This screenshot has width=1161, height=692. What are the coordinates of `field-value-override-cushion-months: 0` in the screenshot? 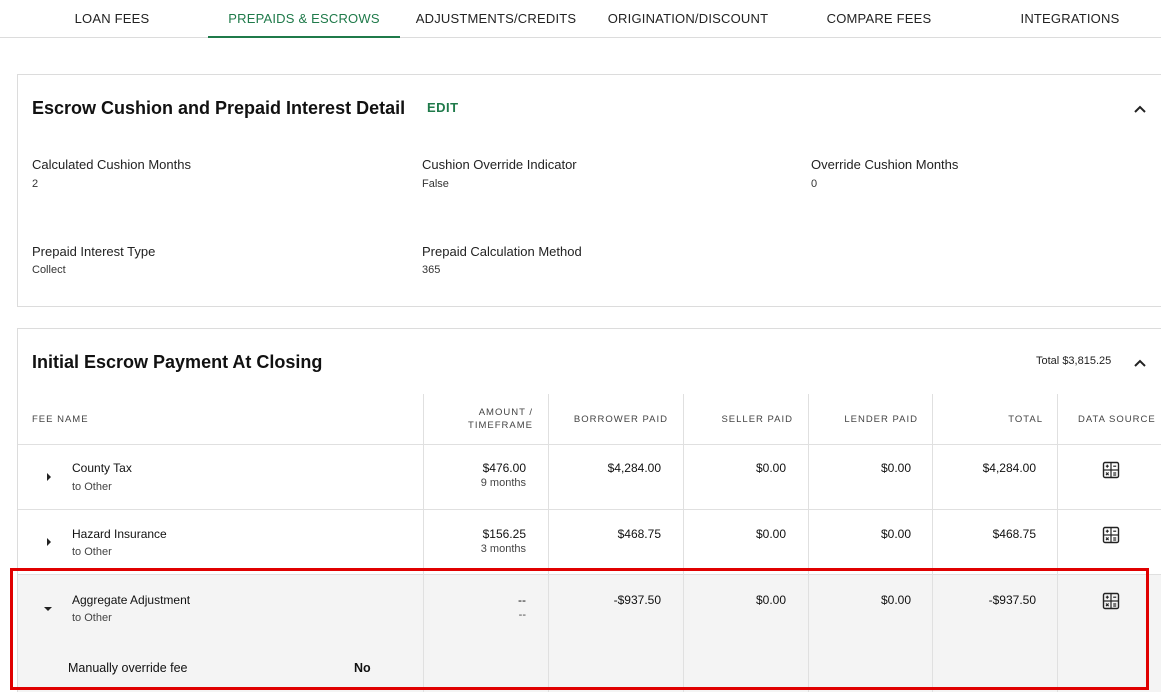 It's located at (814, 184).